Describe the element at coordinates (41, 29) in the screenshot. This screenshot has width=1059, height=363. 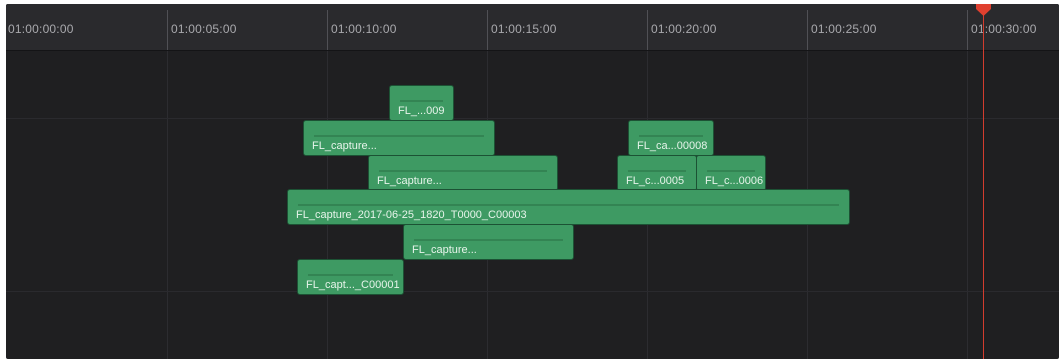
I see `ruler-timecode: 01:00:00:00` at that location.